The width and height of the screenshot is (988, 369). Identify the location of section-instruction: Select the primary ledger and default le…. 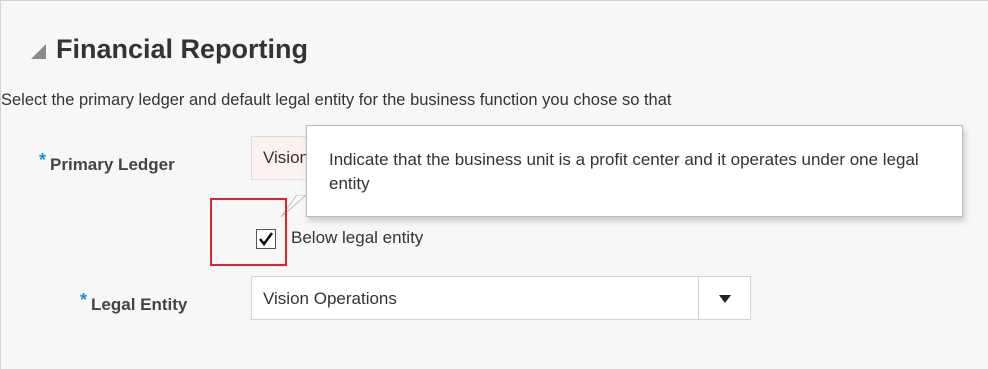
(336, 100).